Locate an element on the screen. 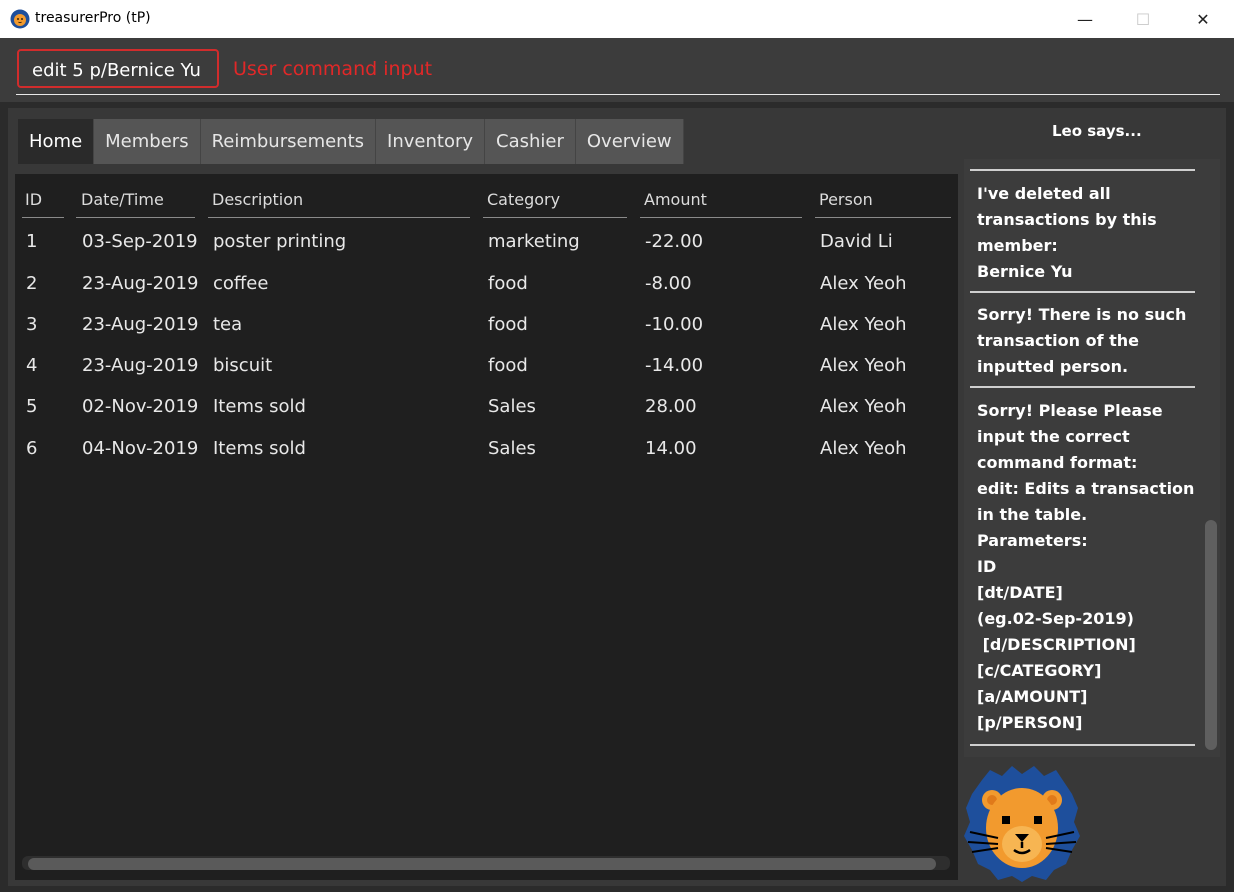 This screenshot has height=892, width=1234. minimize-button: — is located at coordinates (1085, 19).